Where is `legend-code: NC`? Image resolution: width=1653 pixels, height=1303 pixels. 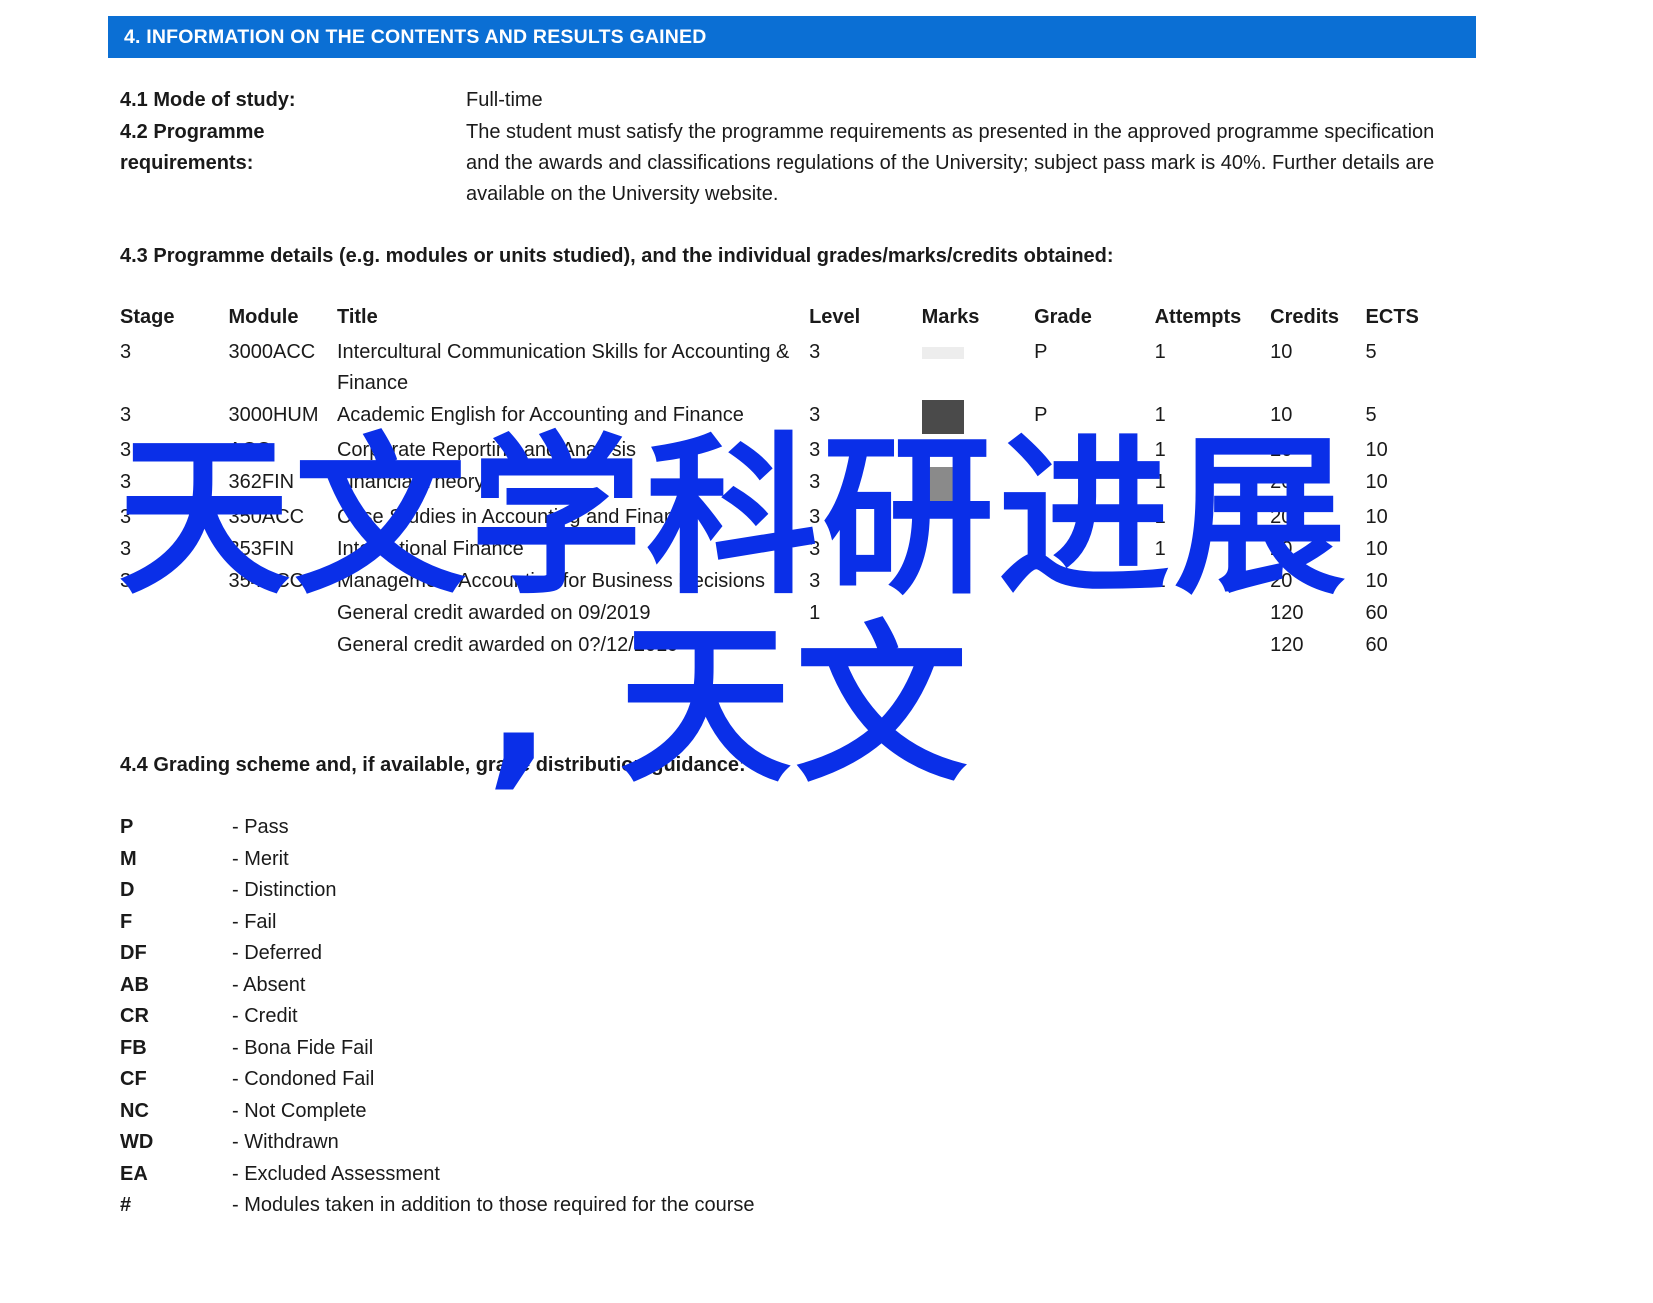
legend-code: NC is located at coordinates (134, 1110).